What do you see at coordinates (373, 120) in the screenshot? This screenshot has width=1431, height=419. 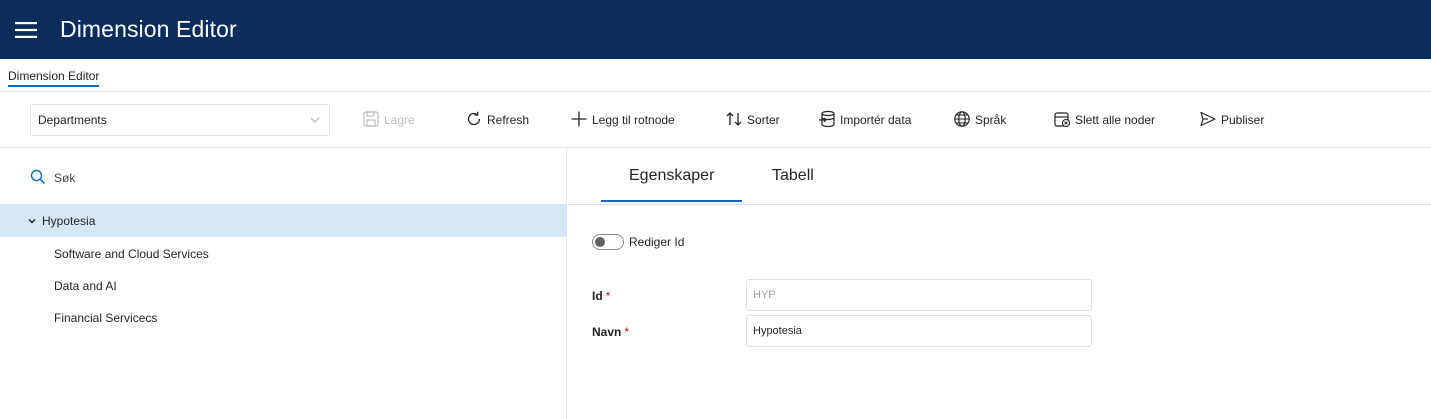 I see `save-icon` at bounding box center [373, 120].